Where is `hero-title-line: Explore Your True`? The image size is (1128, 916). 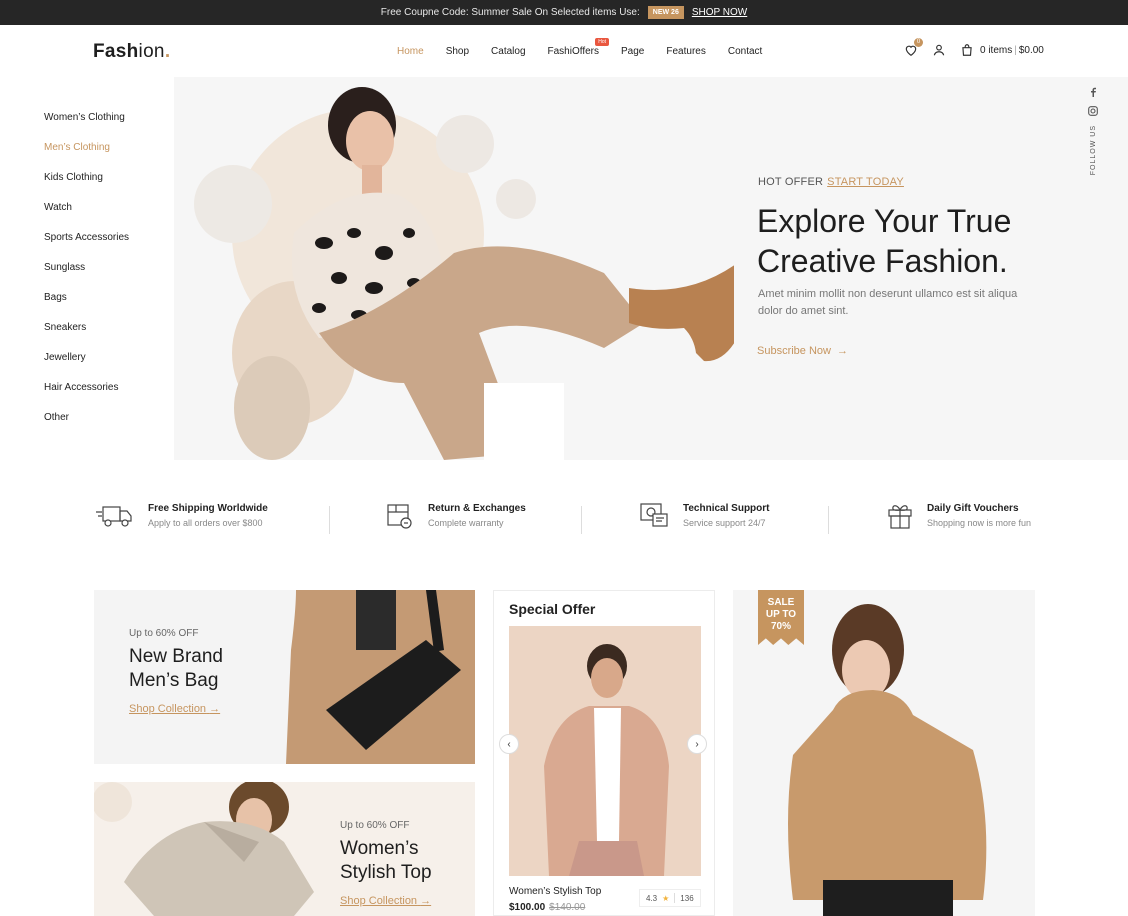
hero-title-line: Explore Your True is located at coordinates (884, 221).